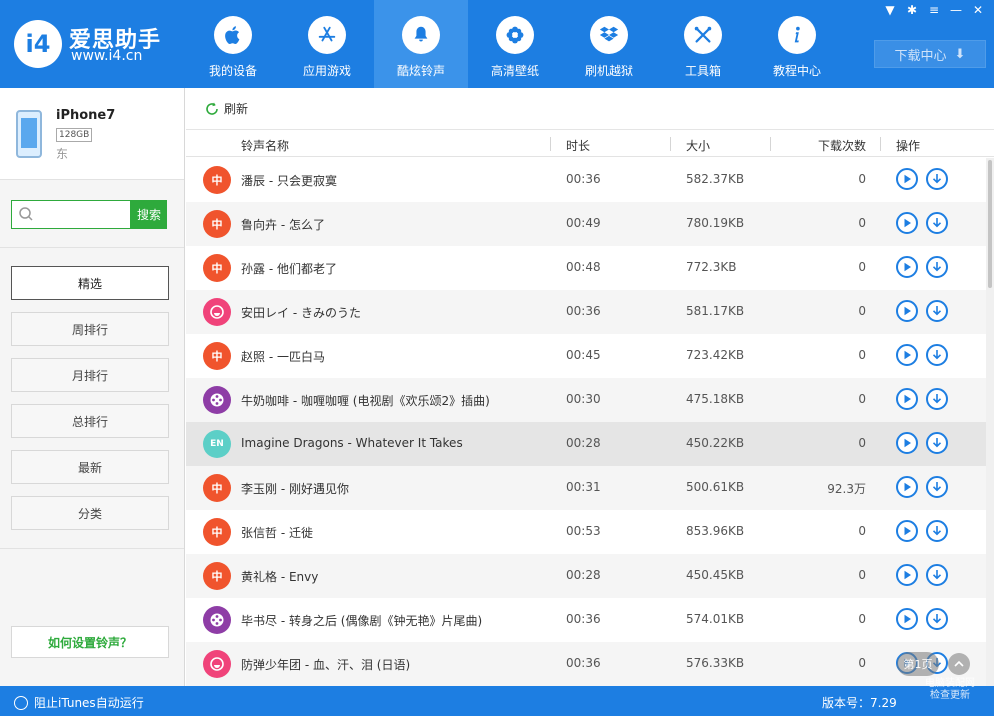  Describe the element at coordinates (515, 35) in the screenshot. I see `flower-icon` at that location.